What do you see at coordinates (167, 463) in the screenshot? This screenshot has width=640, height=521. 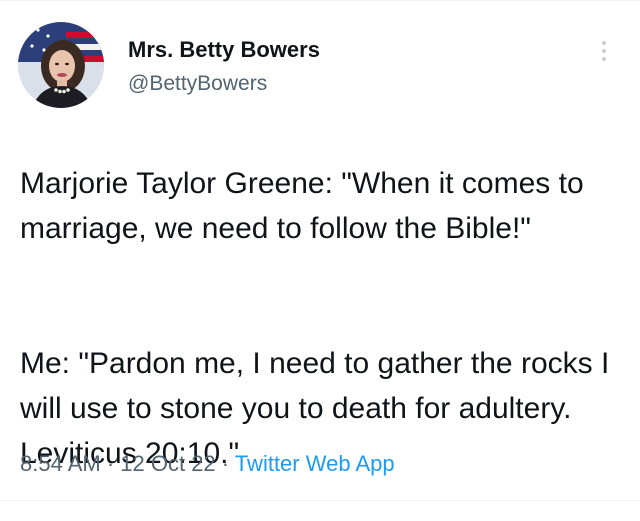 I see `tweet-date: 12 Oct 22` at bounding box center [167, 463].